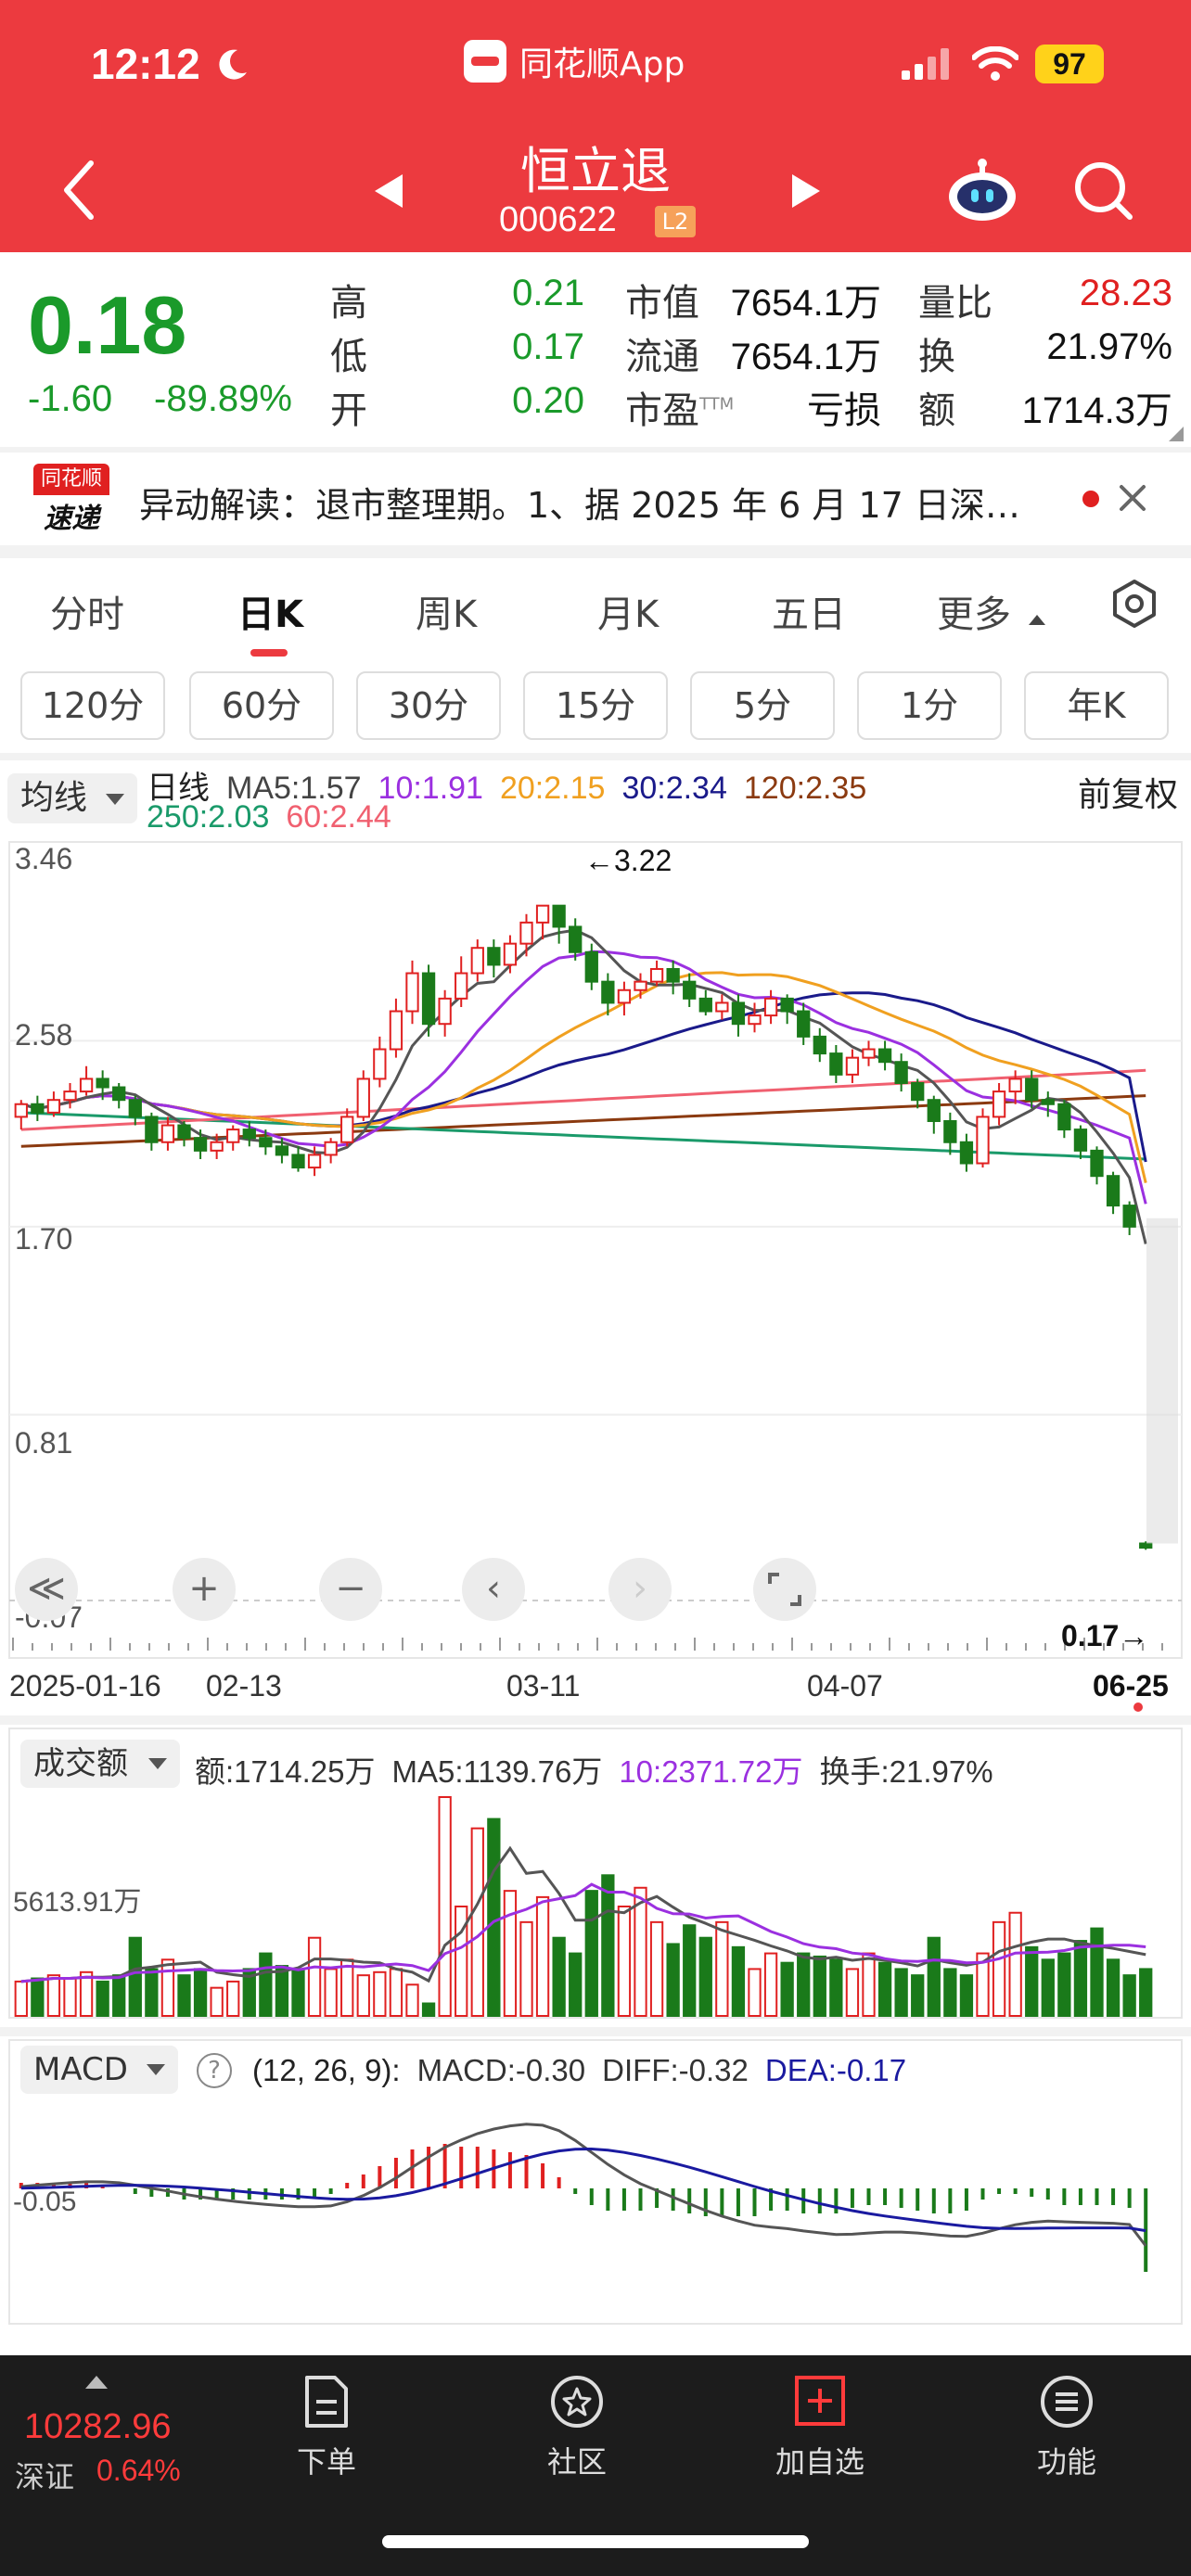 The width and height of the screenshot is (1191, 2576). Describe the element at coordinates (628, 611) in the screenshot. I see `tab-monthly-k: 月K` at that location.